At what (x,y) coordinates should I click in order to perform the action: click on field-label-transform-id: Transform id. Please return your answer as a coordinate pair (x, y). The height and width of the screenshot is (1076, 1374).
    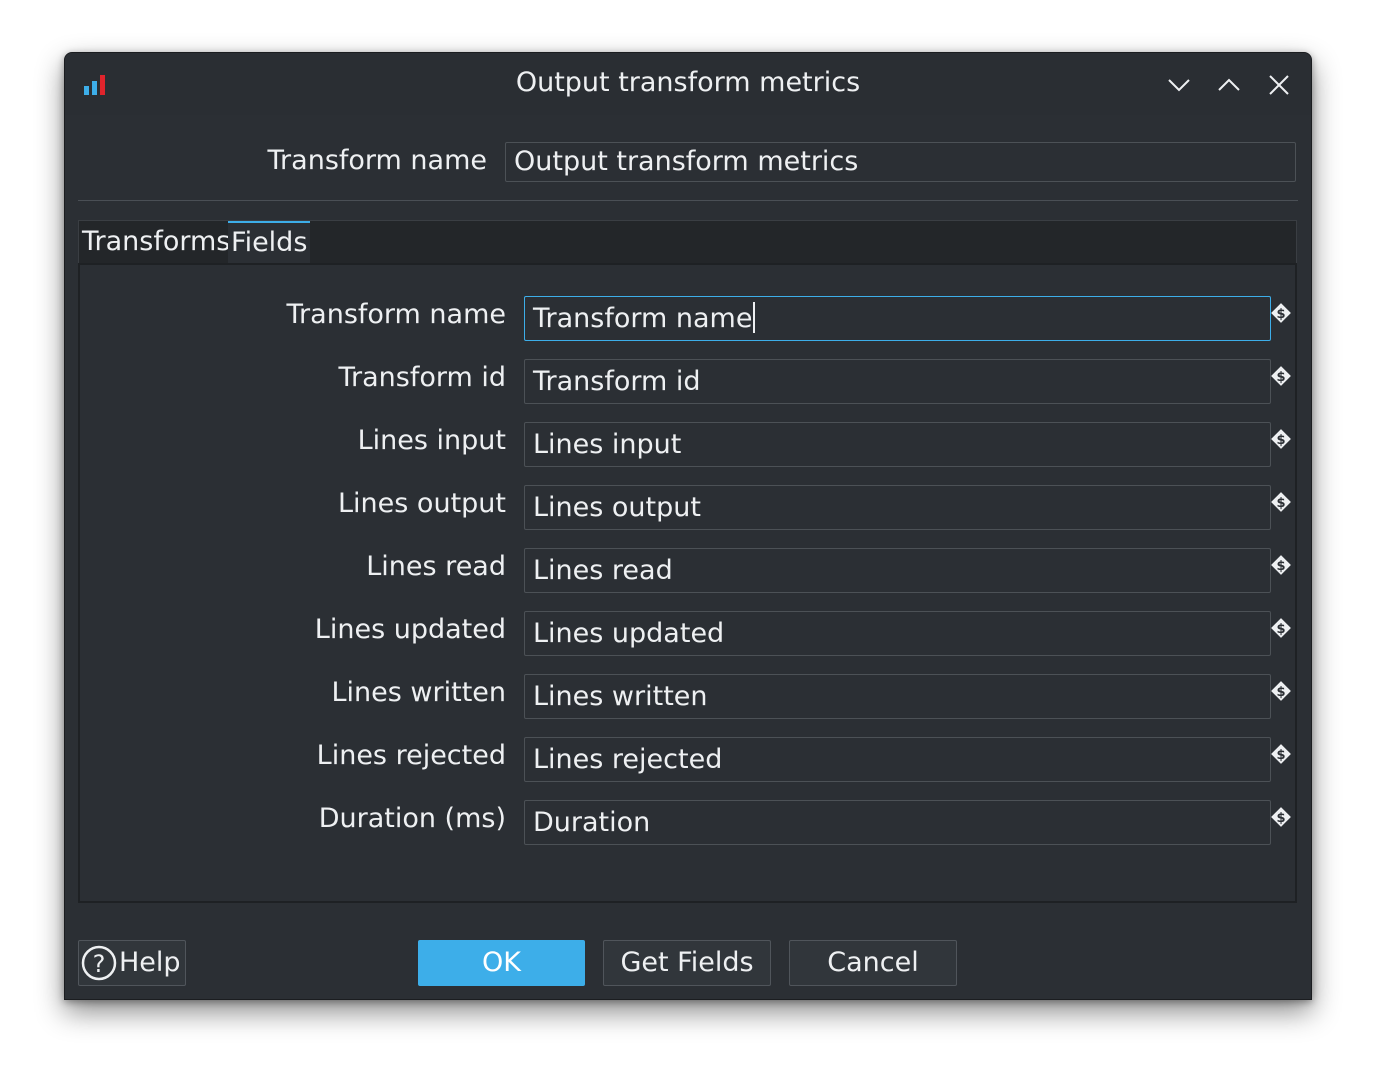
    Looking at the image, I should click on (422, 377).